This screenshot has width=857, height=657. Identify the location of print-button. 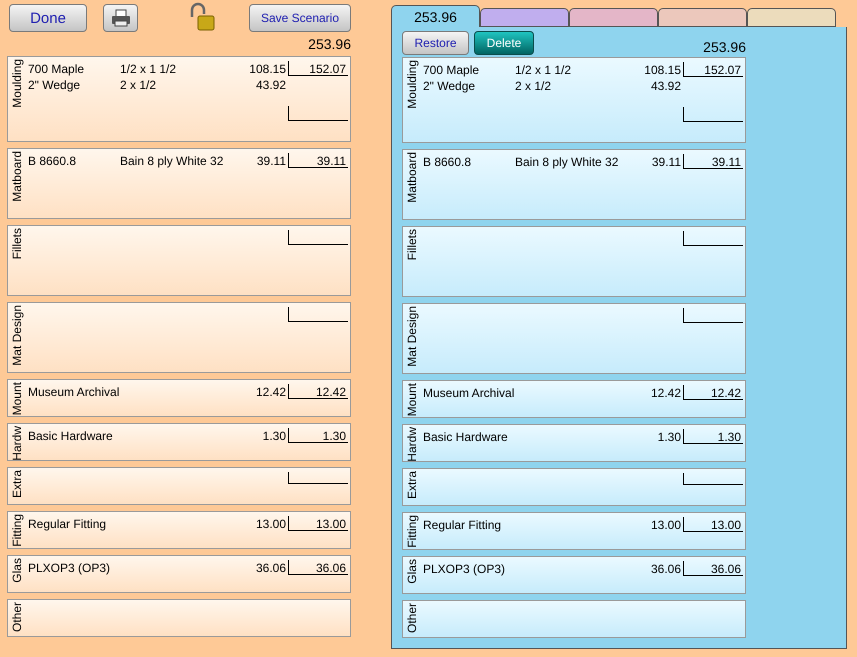
(120, 18).